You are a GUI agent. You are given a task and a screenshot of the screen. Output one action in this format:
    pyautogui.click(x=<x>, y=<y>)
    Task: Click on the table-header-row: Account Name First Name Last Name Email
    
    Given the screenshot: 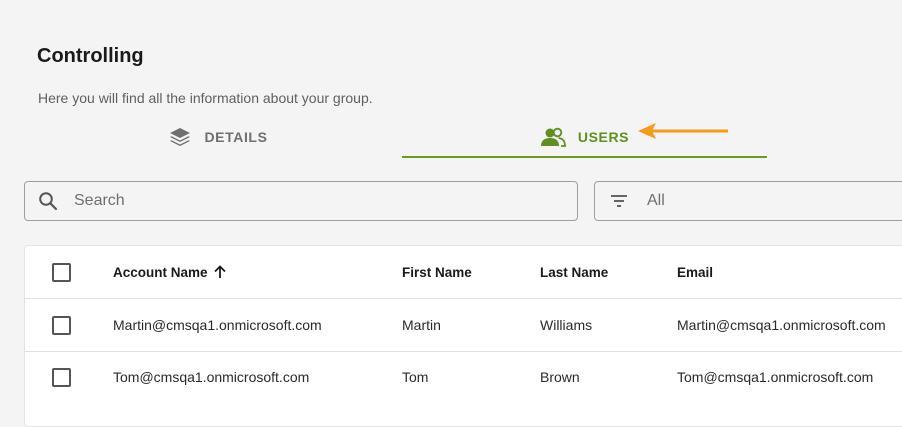 What is the action you would take?
    pyautogui.click(x=463, y=272)
    